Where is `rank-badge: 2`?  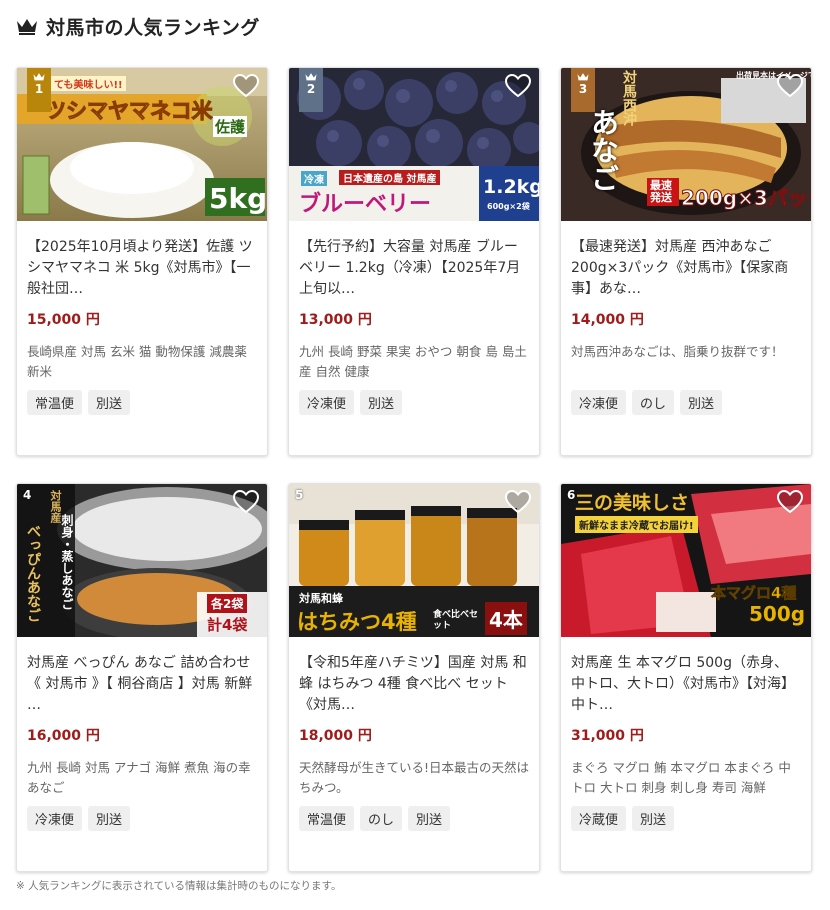
rank-badge: 2 is located at coordinates (311, 90).